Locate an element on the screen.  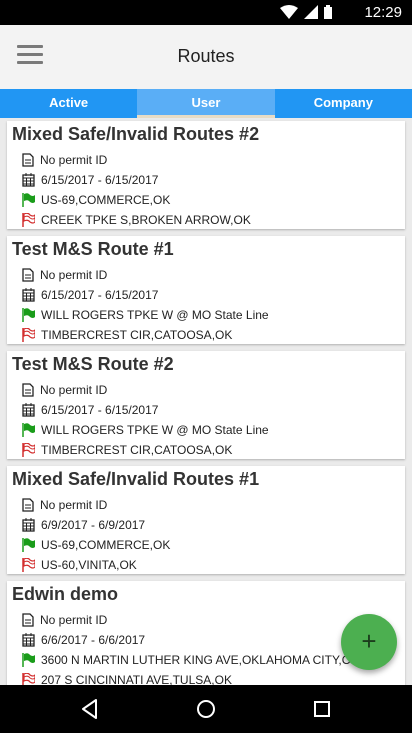
add-route-button: + is located at coordinates (369, 642).